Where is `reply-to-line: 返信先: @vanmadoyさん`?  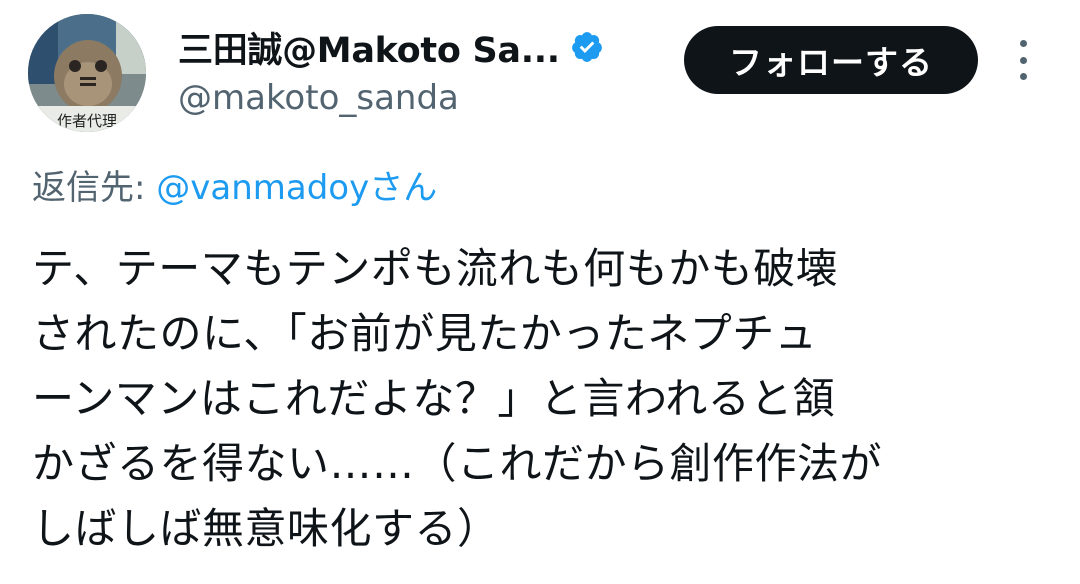
reply-to-line: 返信先: @vanmadoyさん is located at coordinates (234, 184).